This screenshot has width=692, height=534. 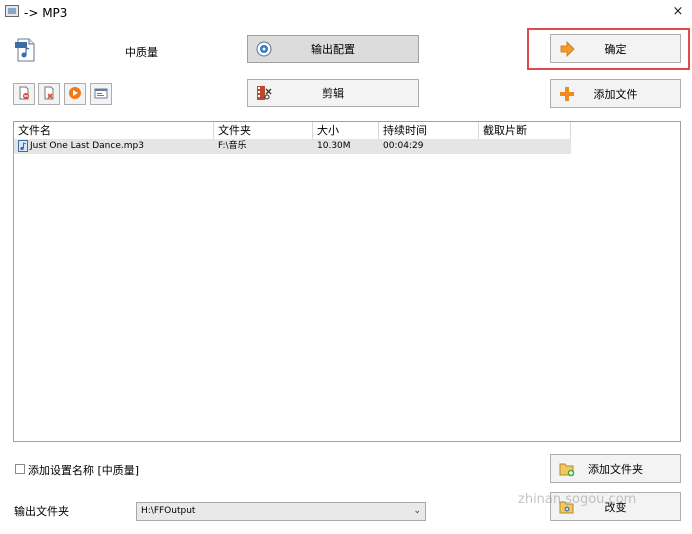 What do you see at coordinates (232, 146) in the screenshot?
I see `cell-folder: F:\音乐` at bounding box center [232, 146].